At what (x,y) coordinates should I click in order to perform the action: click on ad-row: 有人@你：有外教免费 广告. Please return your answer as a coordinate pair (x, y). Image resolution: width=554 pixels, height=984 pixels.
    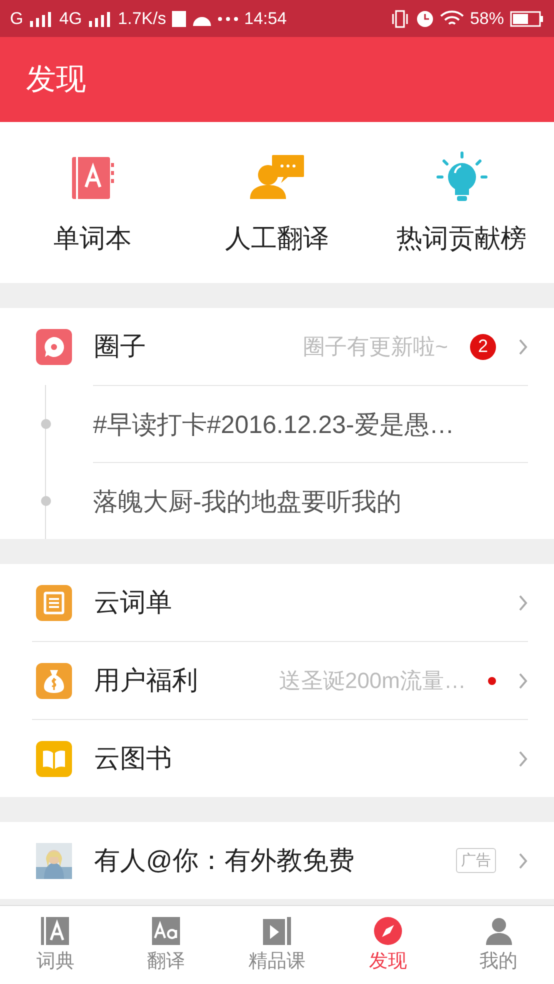
    Looking at the image, I should click on (277, 860).